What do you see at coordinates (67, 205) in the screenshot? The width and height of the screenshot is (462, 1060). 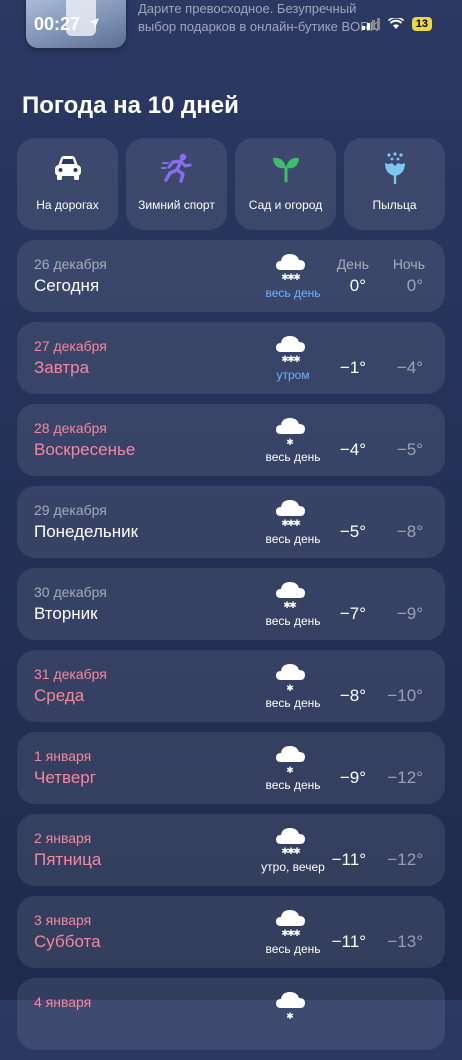 I see `category-label: На дорогах` at bounding box center [67, 205].